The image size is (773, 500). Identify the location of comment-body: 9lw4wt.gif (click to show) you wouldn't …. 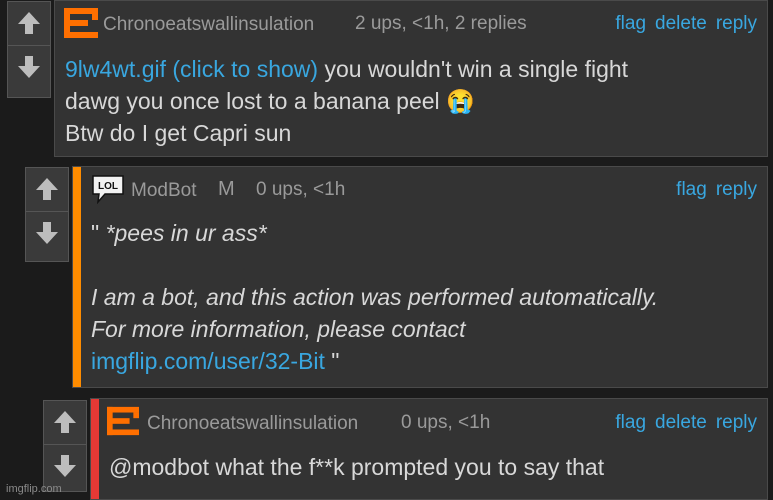
(346, 101).